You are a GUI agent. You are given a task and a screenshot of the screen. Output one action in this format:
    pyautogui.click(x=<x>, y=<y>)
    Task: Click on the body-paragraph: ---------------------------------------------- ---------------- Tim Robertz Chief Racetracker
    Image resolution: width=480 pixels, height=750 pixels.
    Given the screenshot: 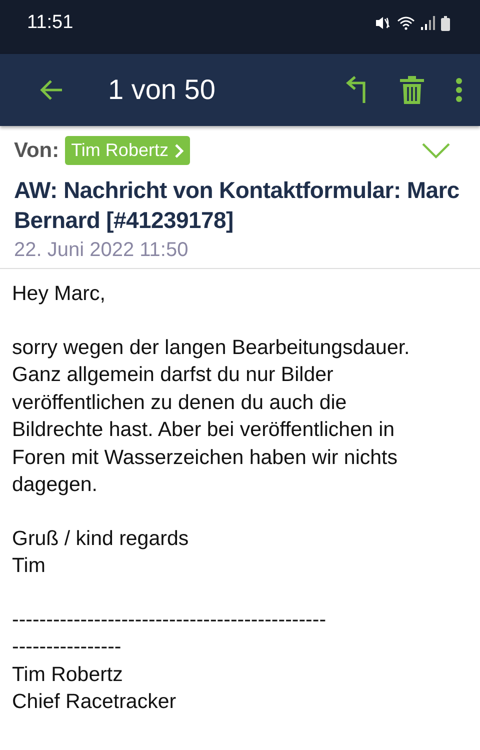 What is the action you would take?
    pyautogui.click(x=170, y=660)
    